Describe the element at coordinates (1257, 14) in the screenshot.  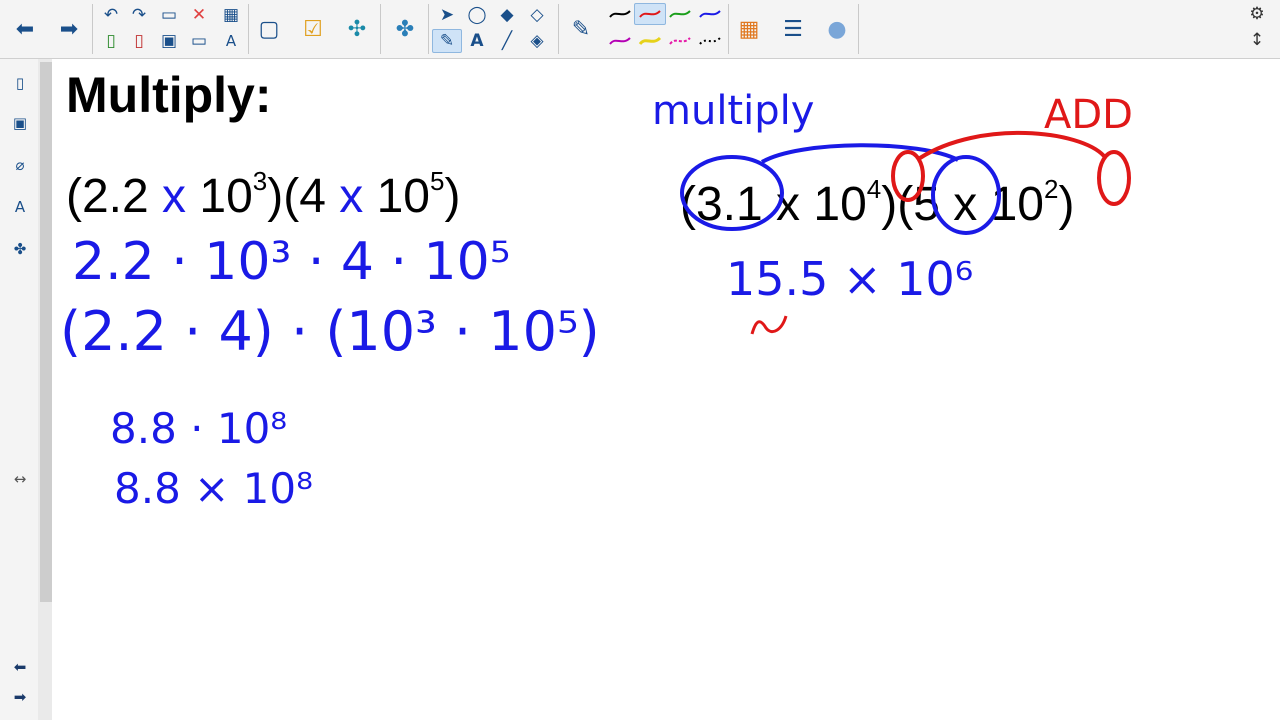
I see `settings-icon: ⚙` at that location.